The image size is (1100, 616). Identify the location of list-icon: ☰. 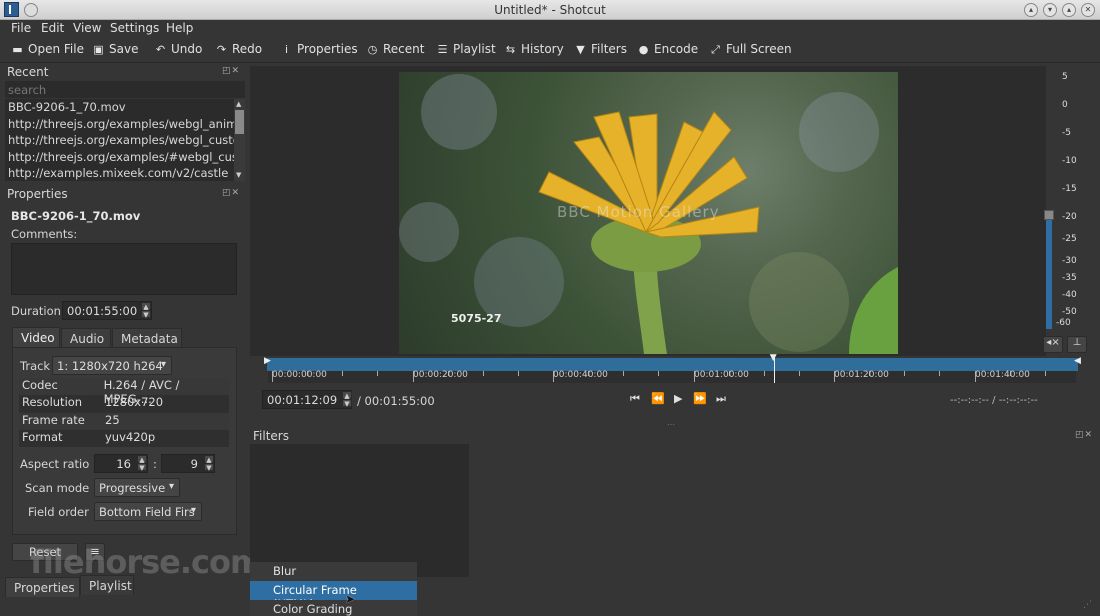
(442, 49).